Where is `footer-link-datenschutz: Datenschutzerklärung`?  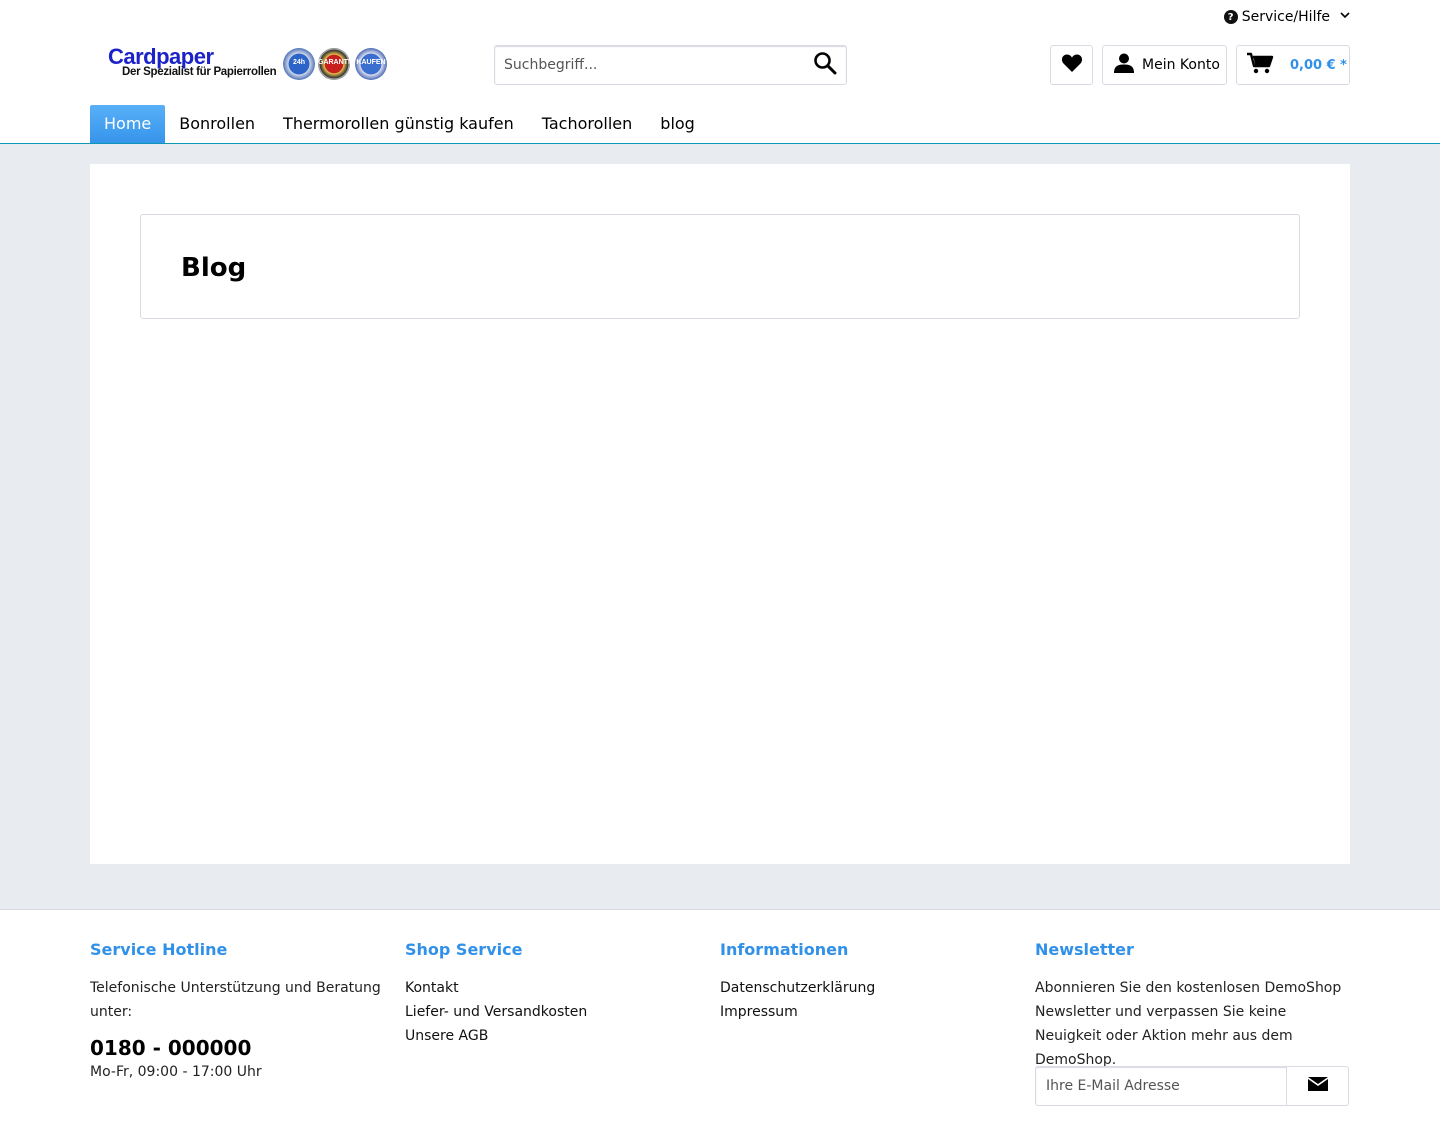 footer-link-datenschutz: Datenschutzerklärung is located at coordinates (870, 988).